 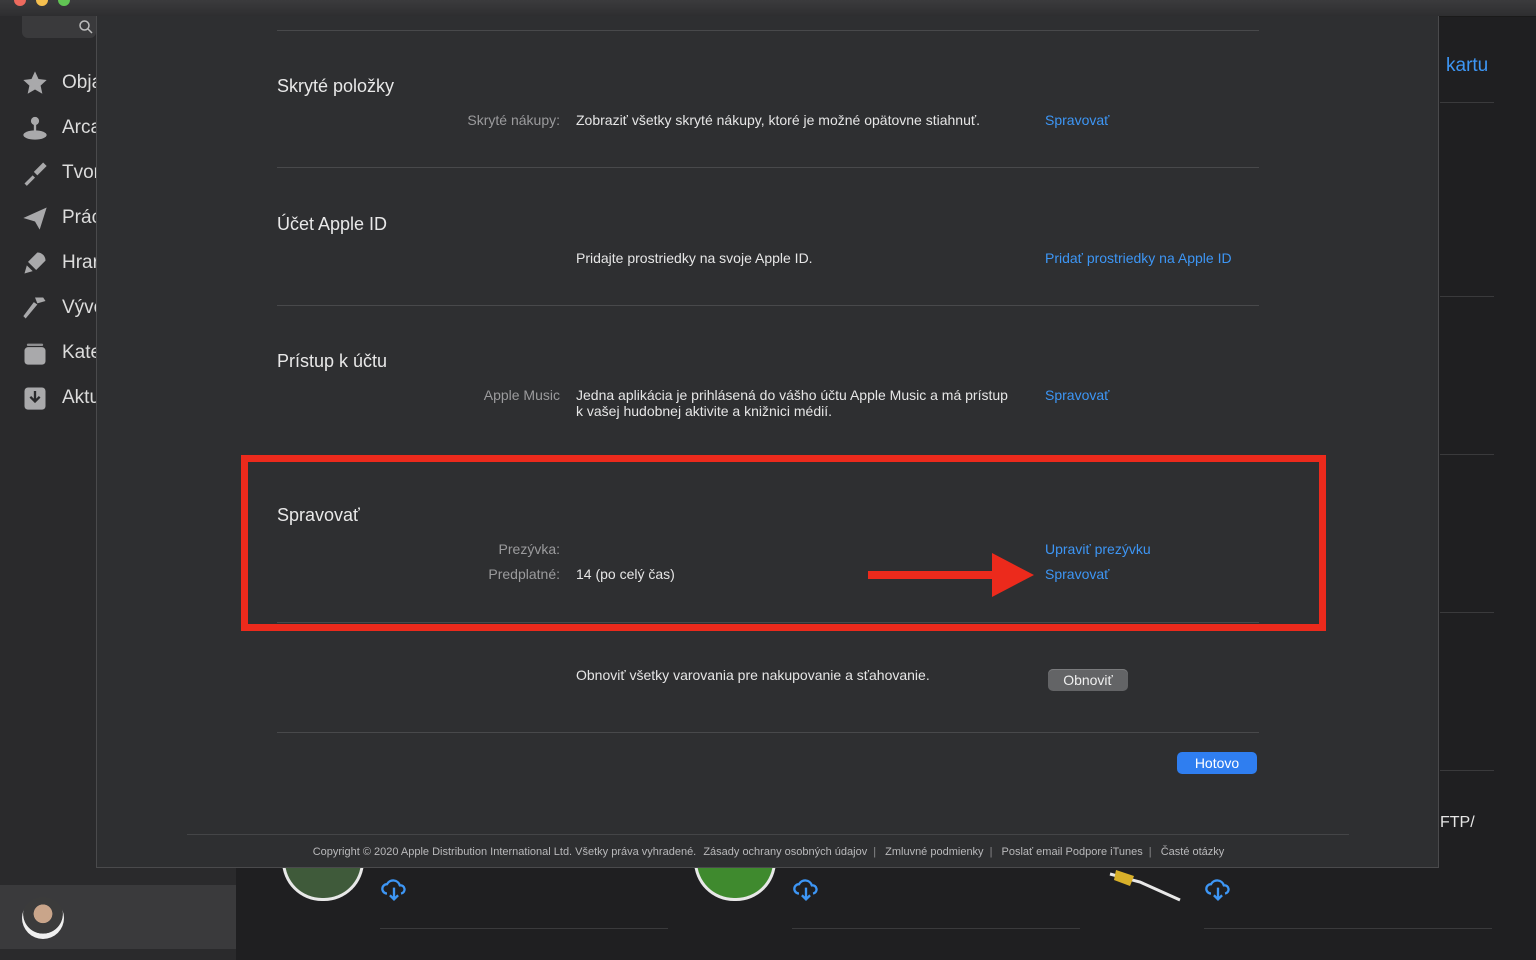 What do you see at coordinates (35, 353) in the screenshot?
I see `category-stack-icon` at bounding box center [35, 353].